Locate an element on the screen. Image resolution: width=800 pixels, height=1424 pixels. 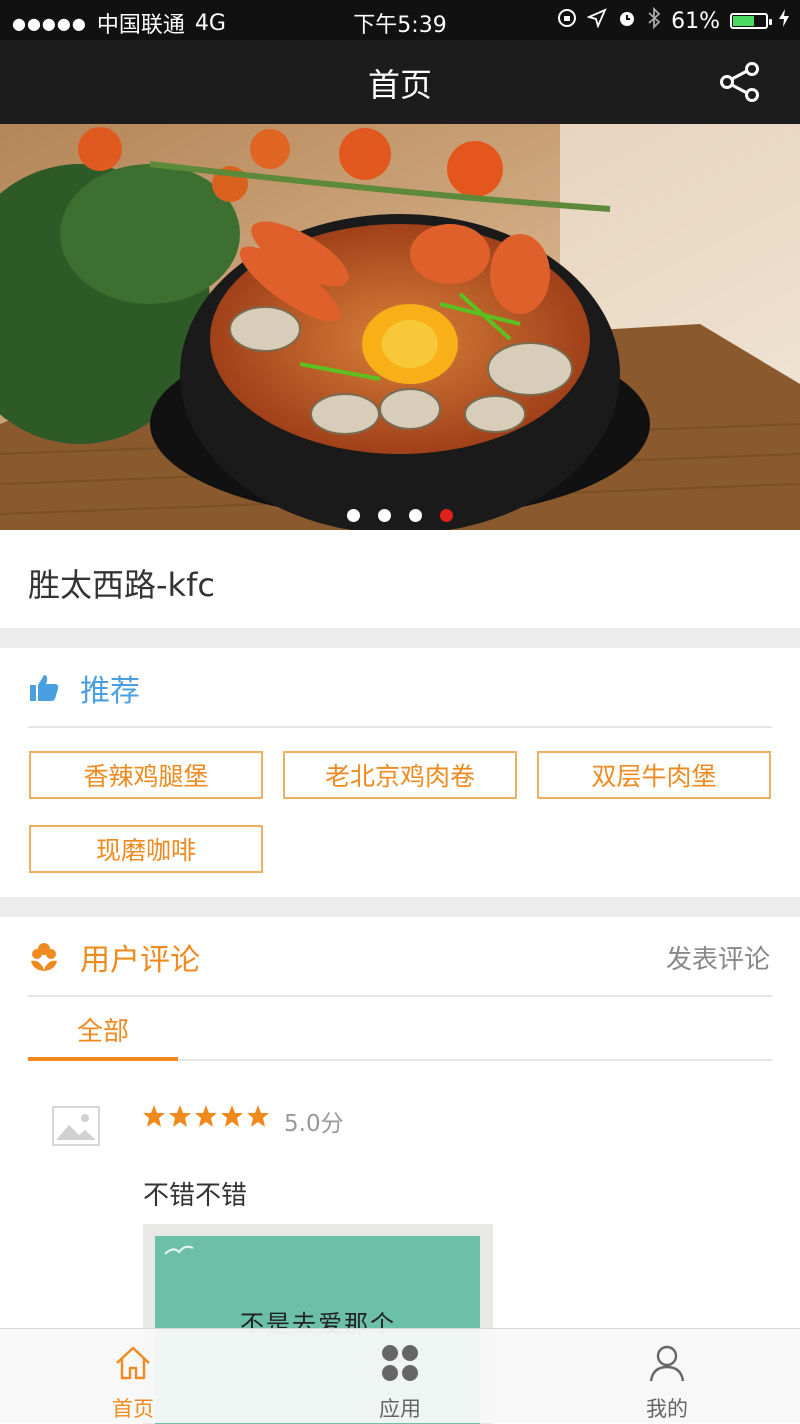
reviewer-avatar is located at coordinates (76, 1126).